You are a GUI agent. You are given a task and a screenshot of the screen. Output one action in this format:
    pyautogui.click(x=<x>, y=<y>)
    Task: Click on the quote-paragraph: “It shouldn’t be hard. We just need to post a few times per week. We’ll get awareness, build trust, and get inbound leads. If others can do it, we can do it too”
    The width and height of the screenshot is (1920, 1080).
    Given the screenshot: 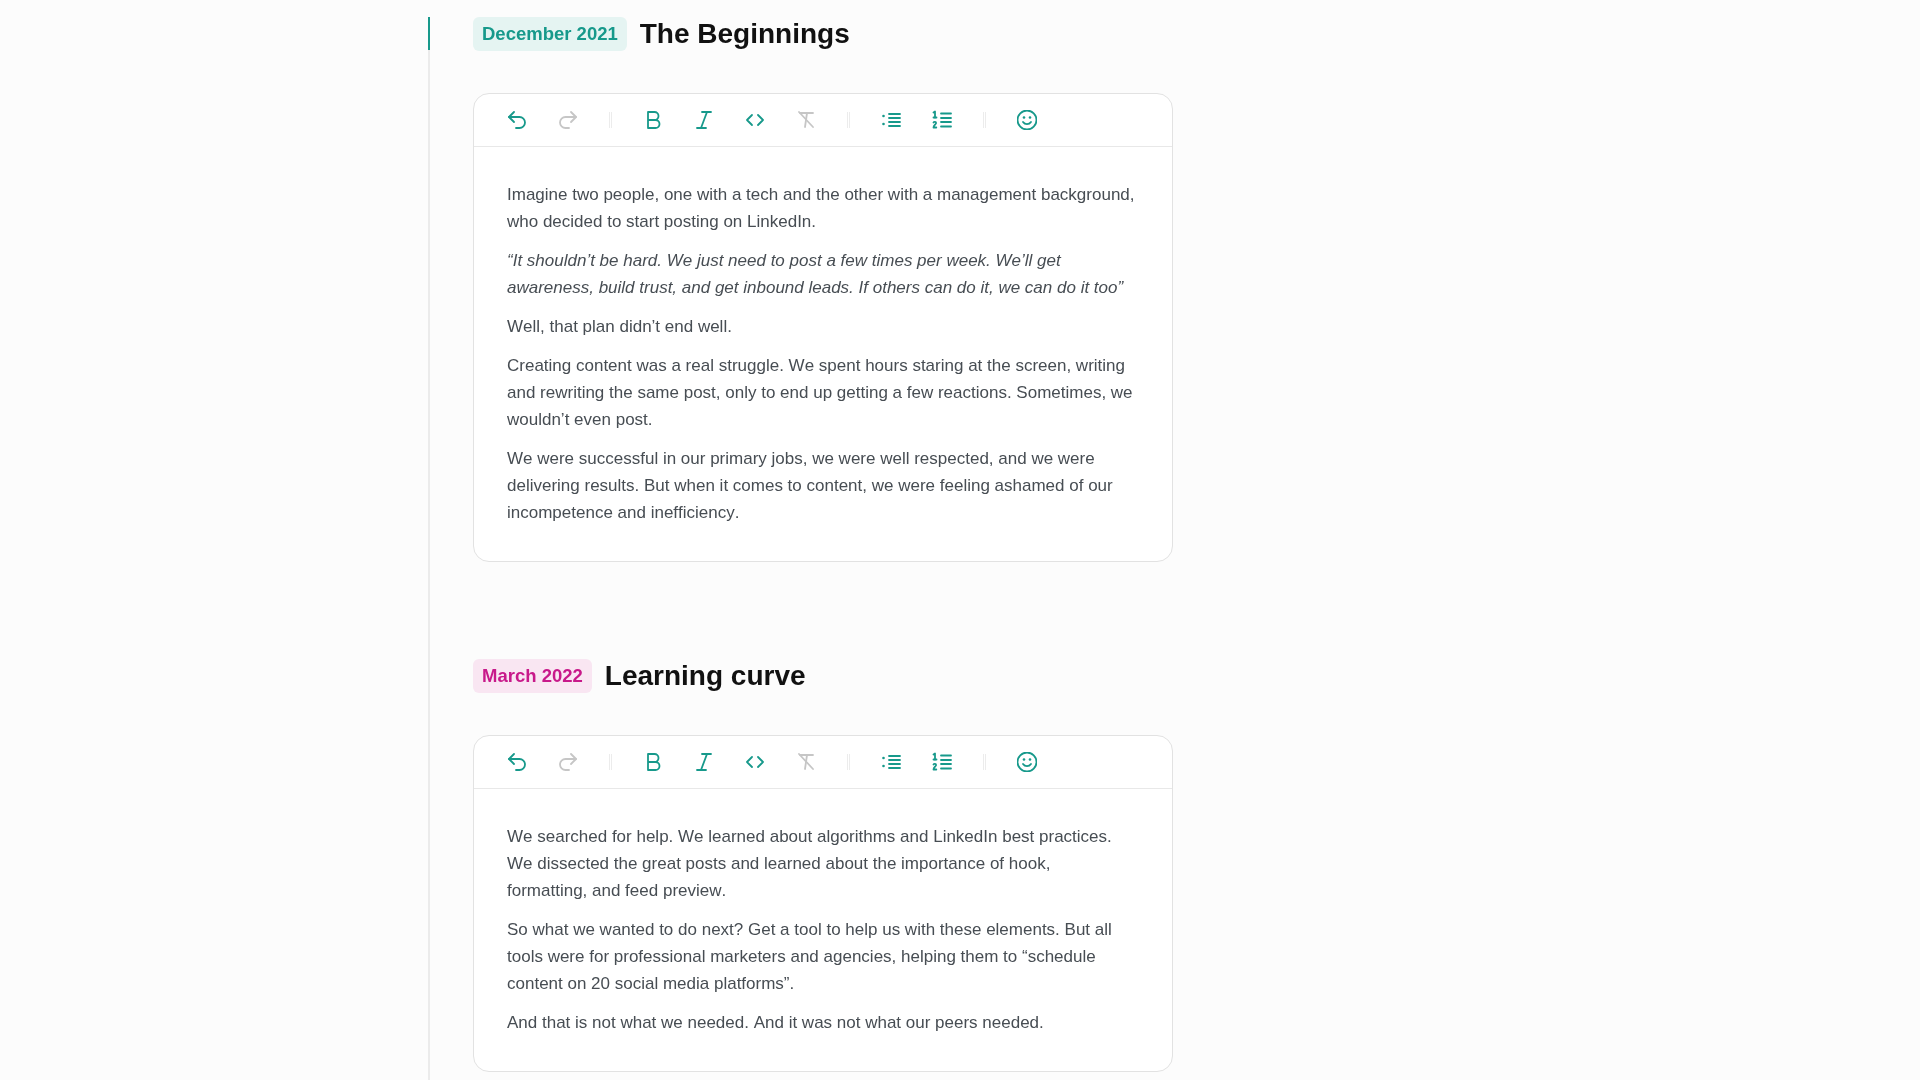 What is the action you would take?
    pyautogui.click(x=816, y=274)
    